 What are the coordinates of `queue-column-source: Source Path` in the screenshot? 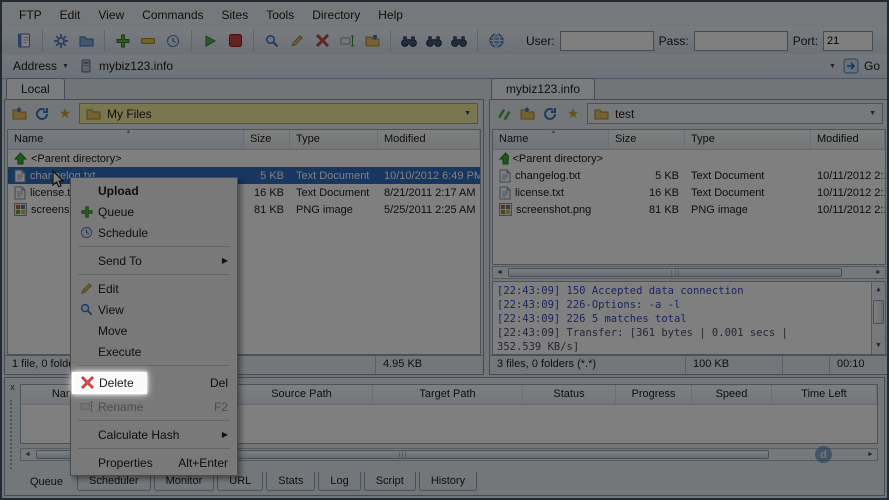 It's located at (302, 394).